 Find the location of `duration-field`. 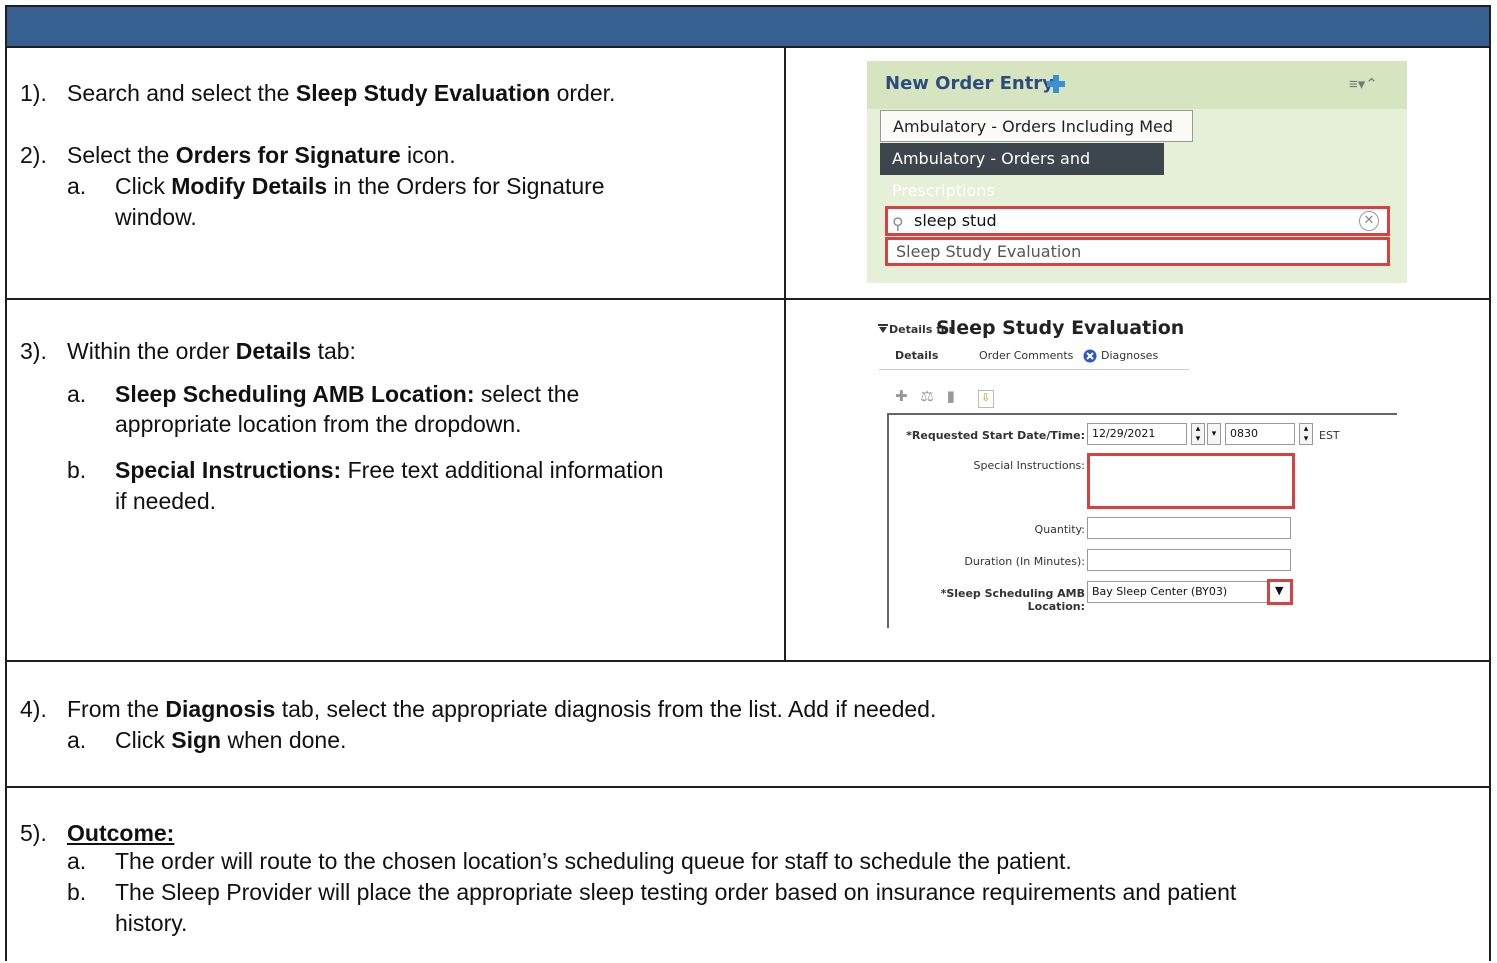

duration-field is located at coordinates (1189, 560).